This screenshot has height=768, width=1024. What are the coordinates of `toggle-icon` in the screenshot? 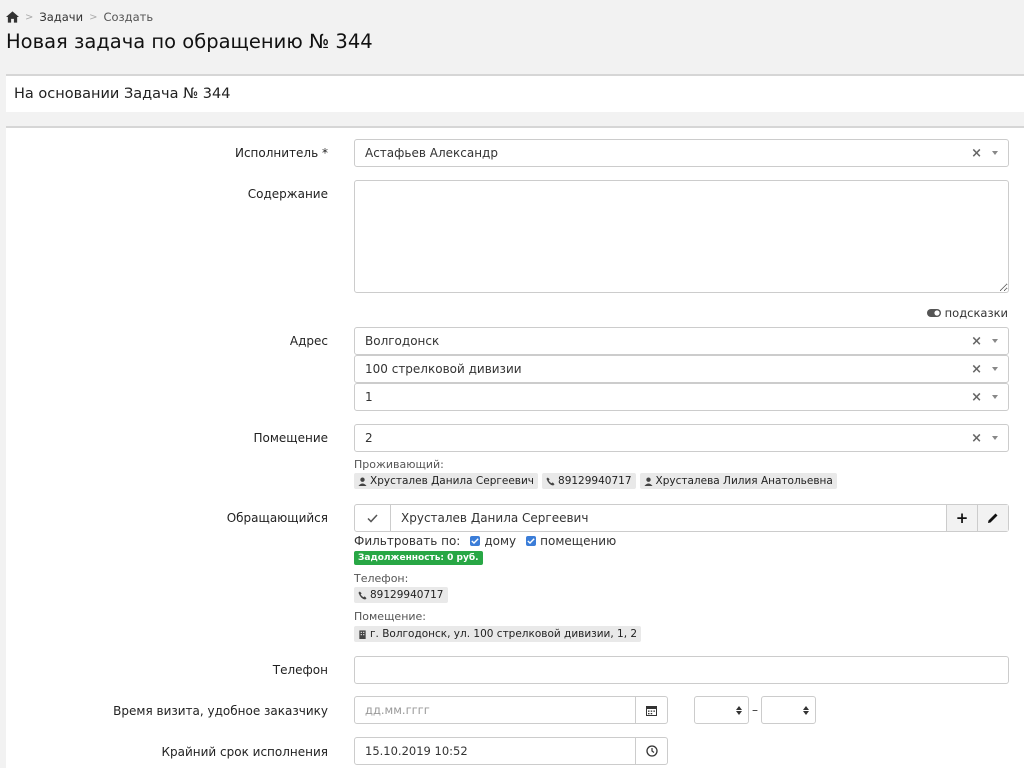 It's located at (933, 313).